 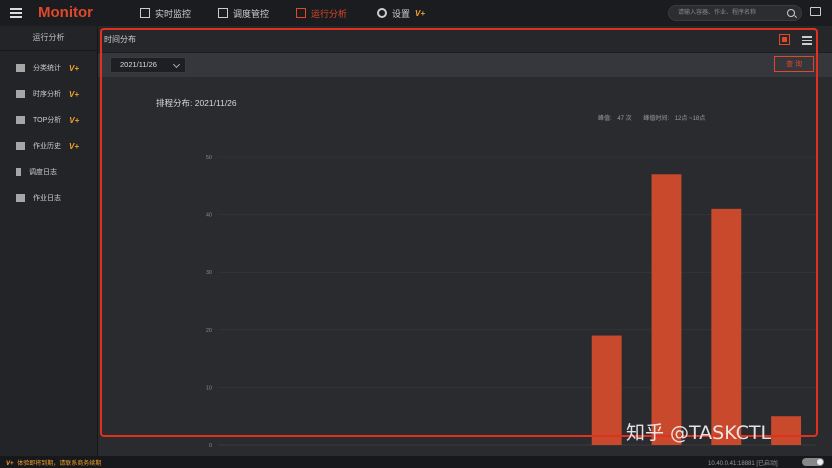 I want to click on top-icon, so click(x=20, y=120).